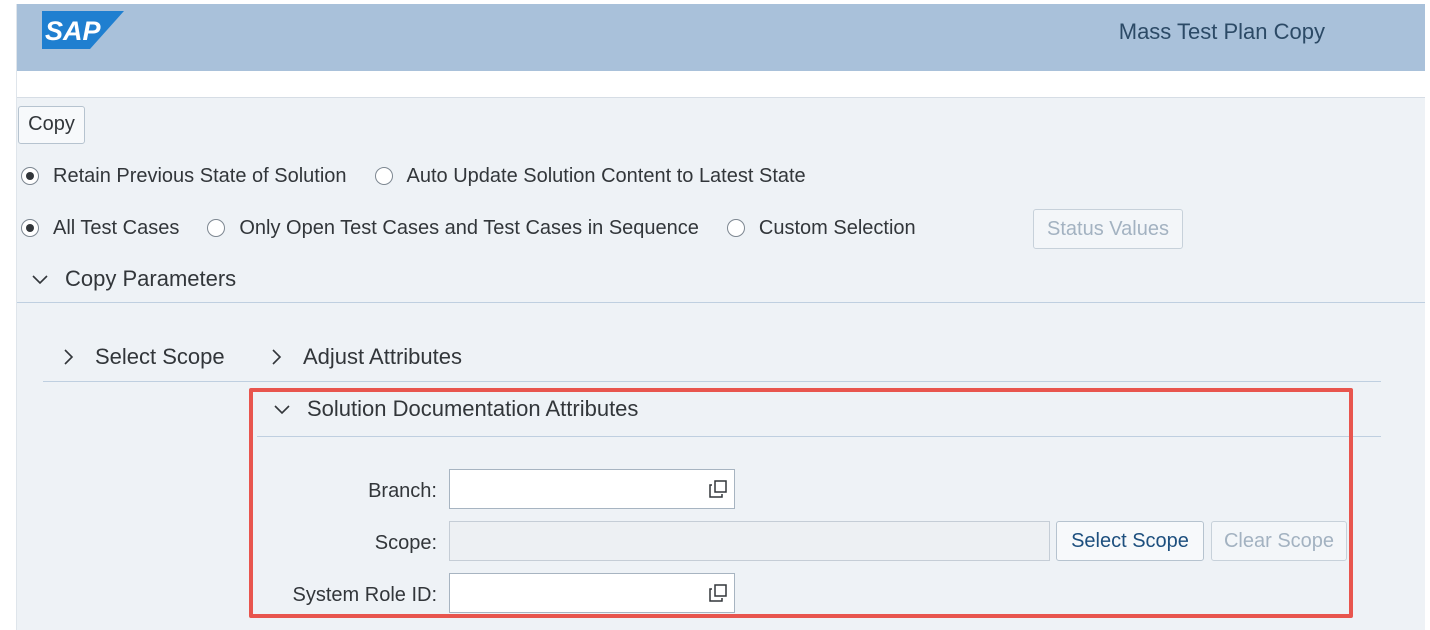 This screenshot has height=630, width=1430. I want to click on sap-logo: SAP, so click(83, 30).